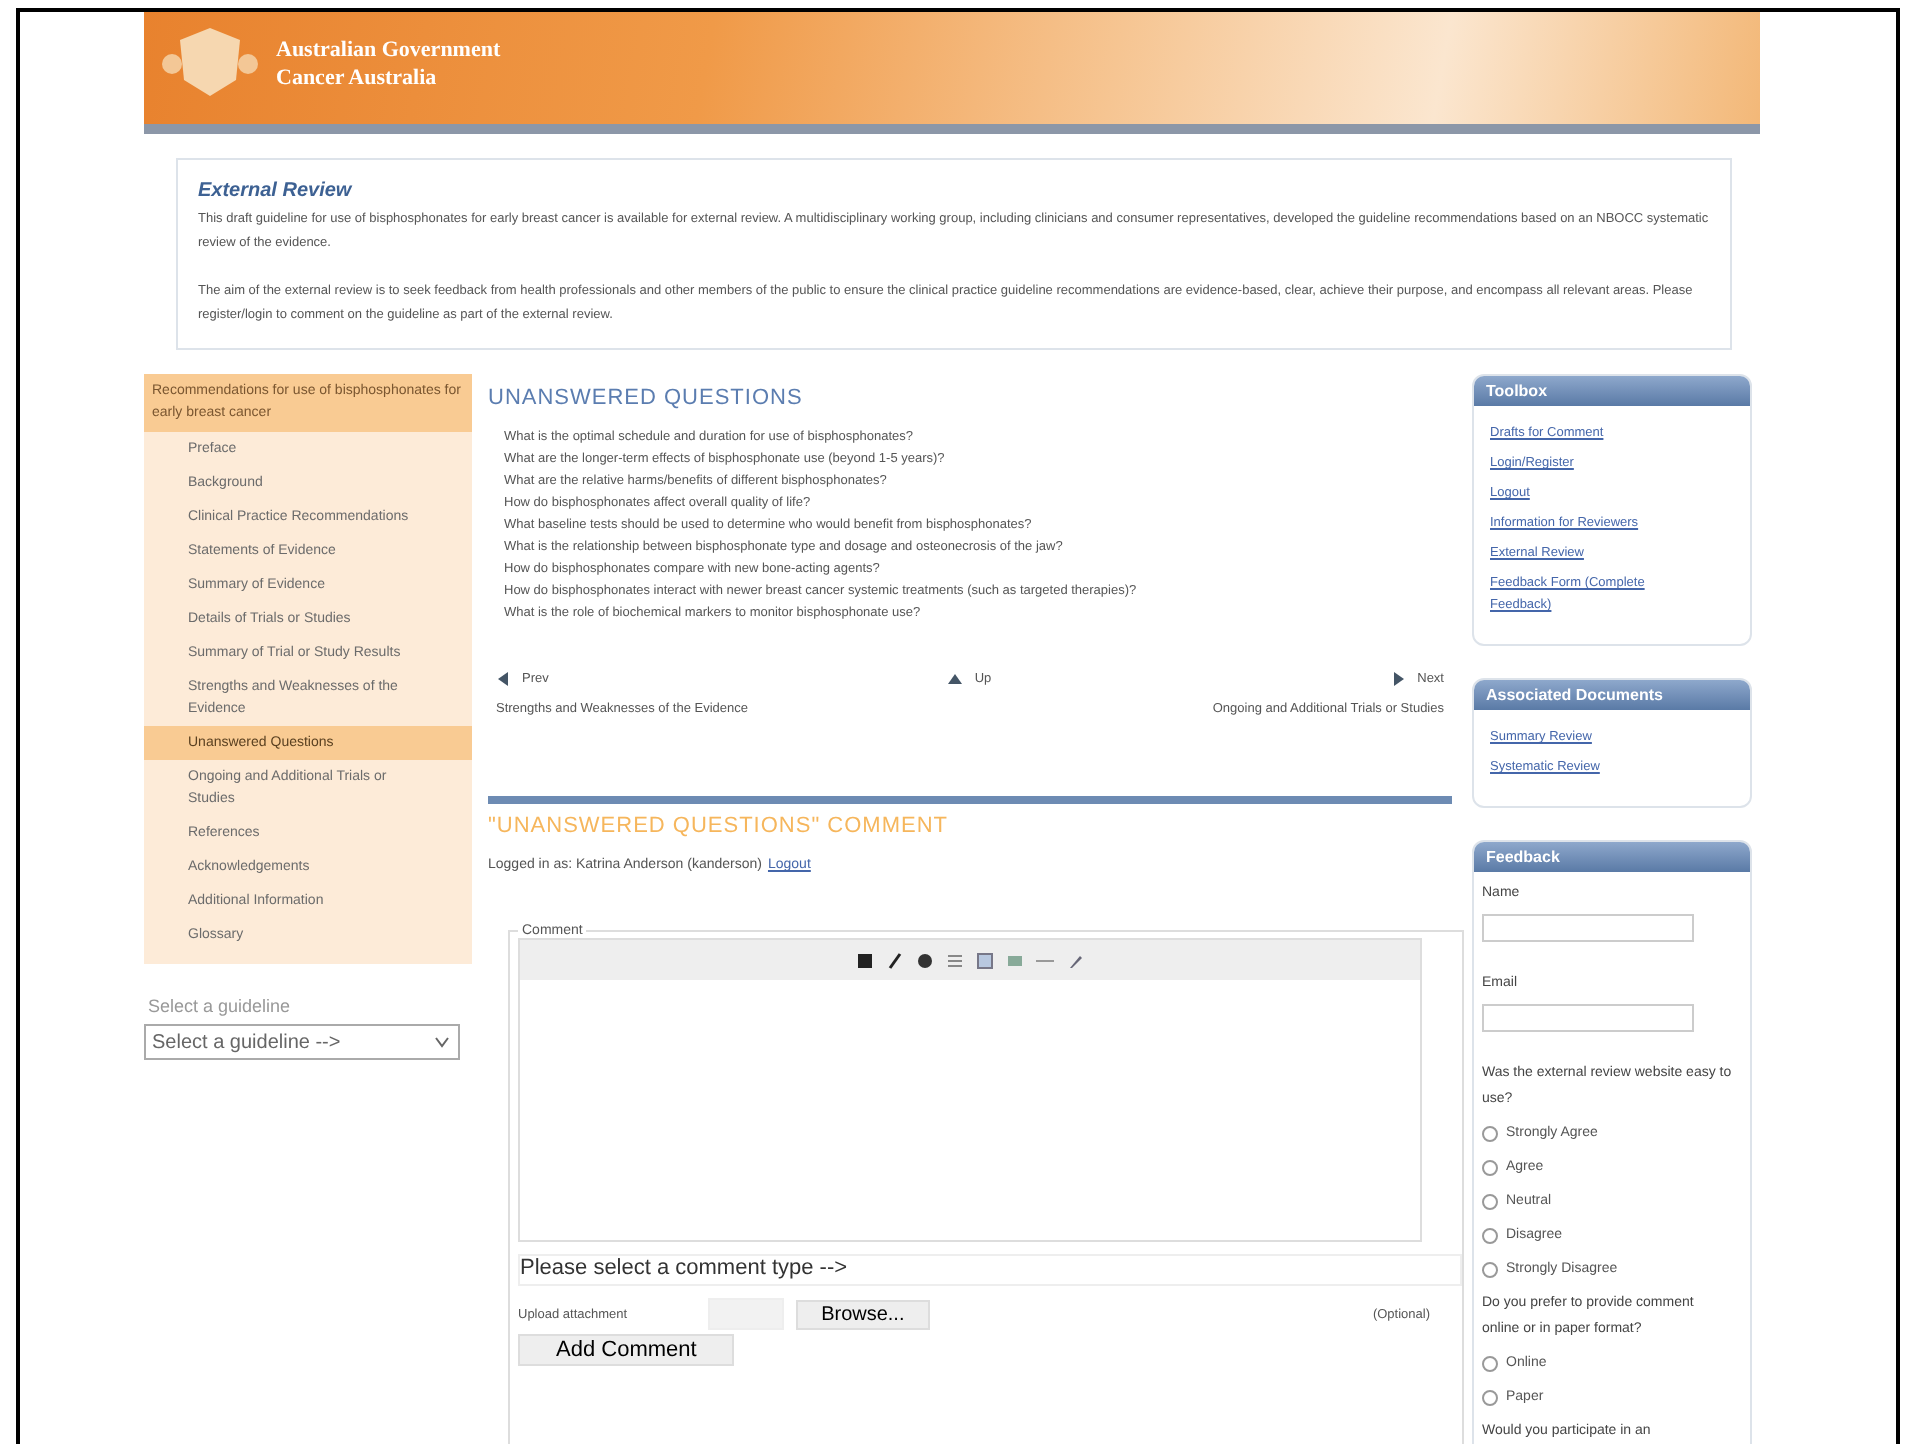  I want to click on comment-type-select: Please select a comment type -->, so click(990, 1270).